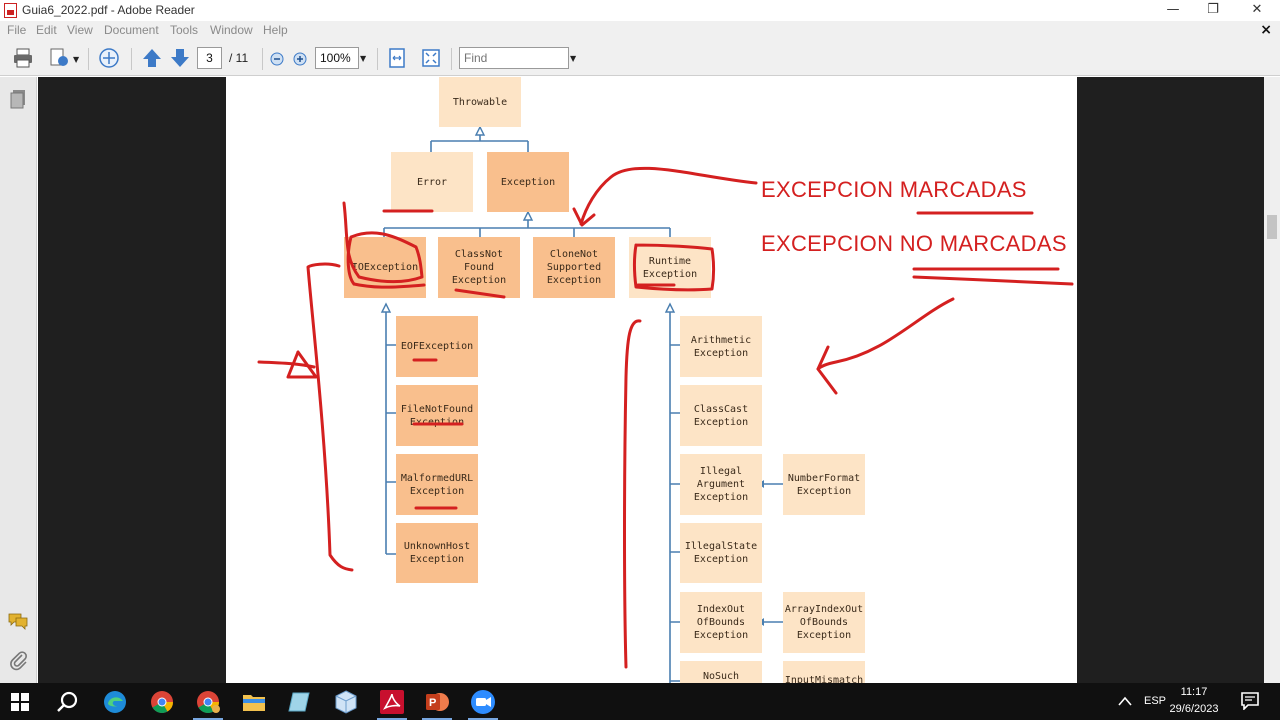 The image size is (1280, 720). I want to click on zoom-app-icon, so click(483, 702).